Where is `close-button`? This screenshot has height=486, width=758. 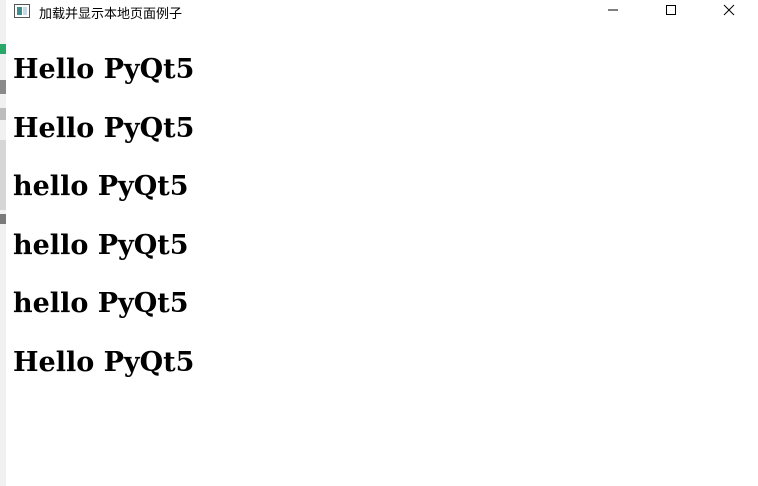 close-button is located at coordinates (729, 12).